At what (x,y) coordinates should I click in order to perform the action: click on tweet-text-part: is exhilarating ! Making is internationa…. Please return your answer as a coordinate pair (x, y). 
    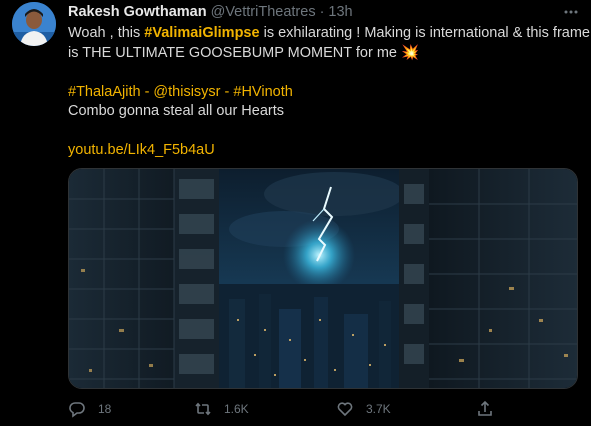
    Looking at the image, I should click on (424, 33).